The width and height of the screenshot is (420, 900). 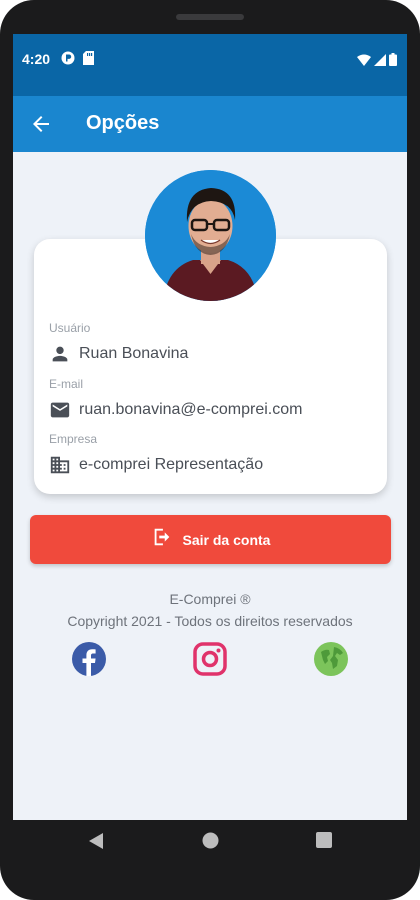 I want to click on globe-icon, so click(x=331, y=659).